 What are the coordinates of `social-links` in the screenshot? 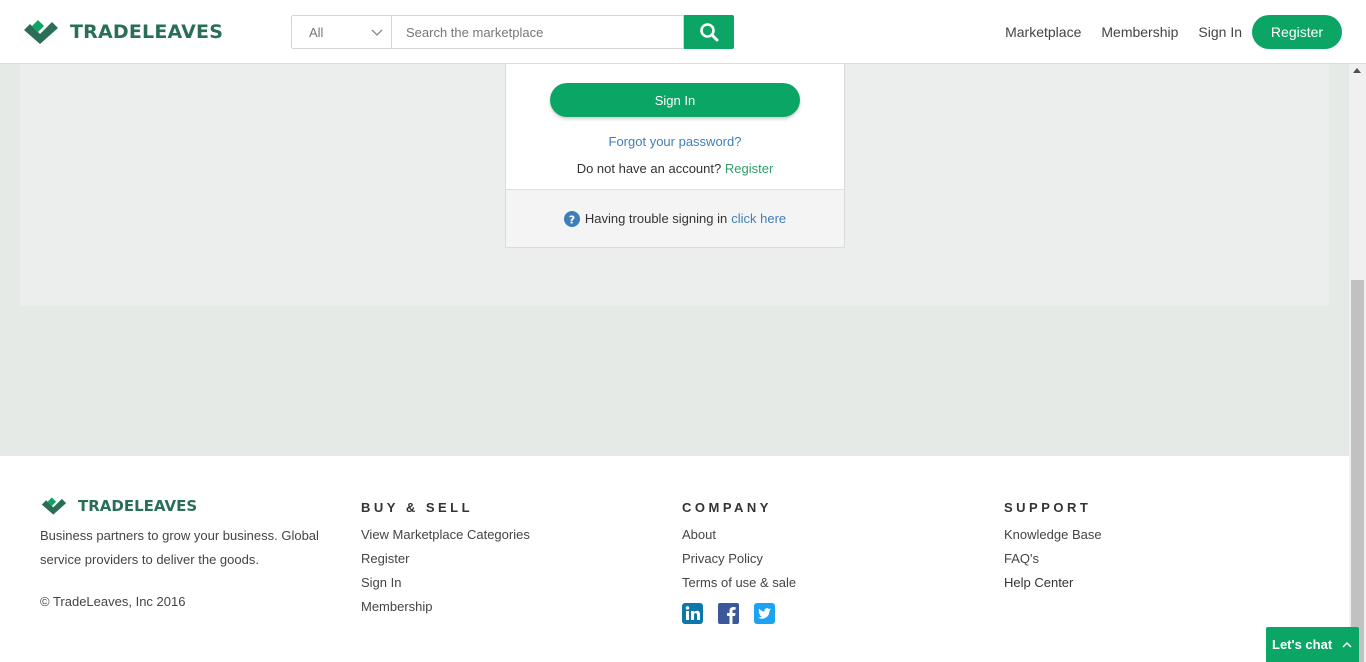 It's located at (739, 613).